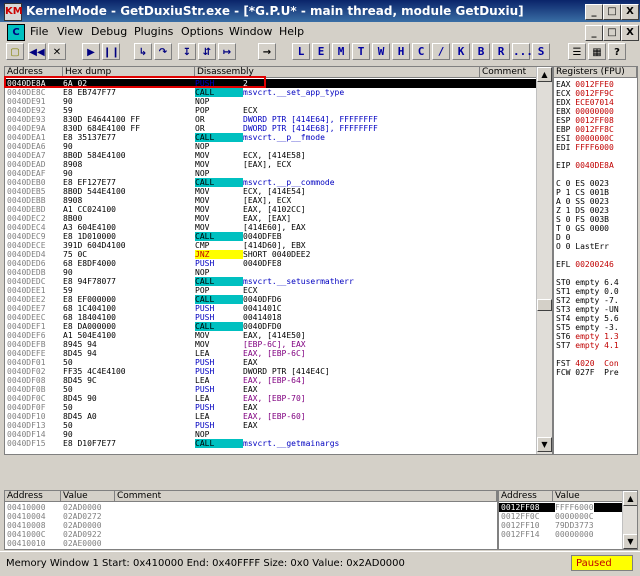  I want to click on stack-scroll-up-icon: ▲, so click(630, 498).